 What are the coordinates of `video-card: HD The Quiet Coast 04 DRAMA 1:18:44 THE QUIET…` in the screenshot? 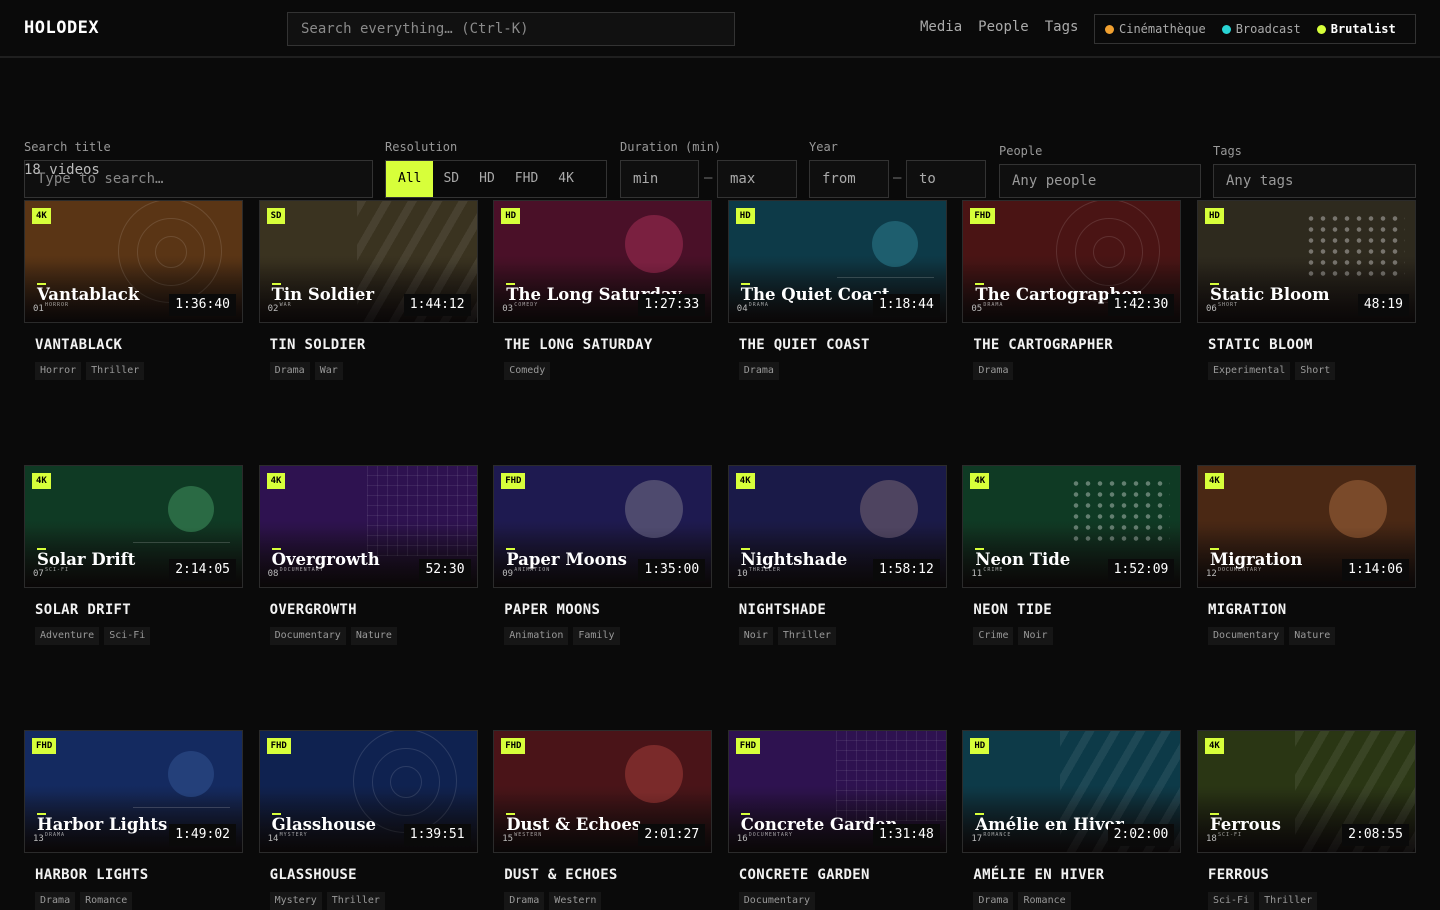 It's located at (837, 290).